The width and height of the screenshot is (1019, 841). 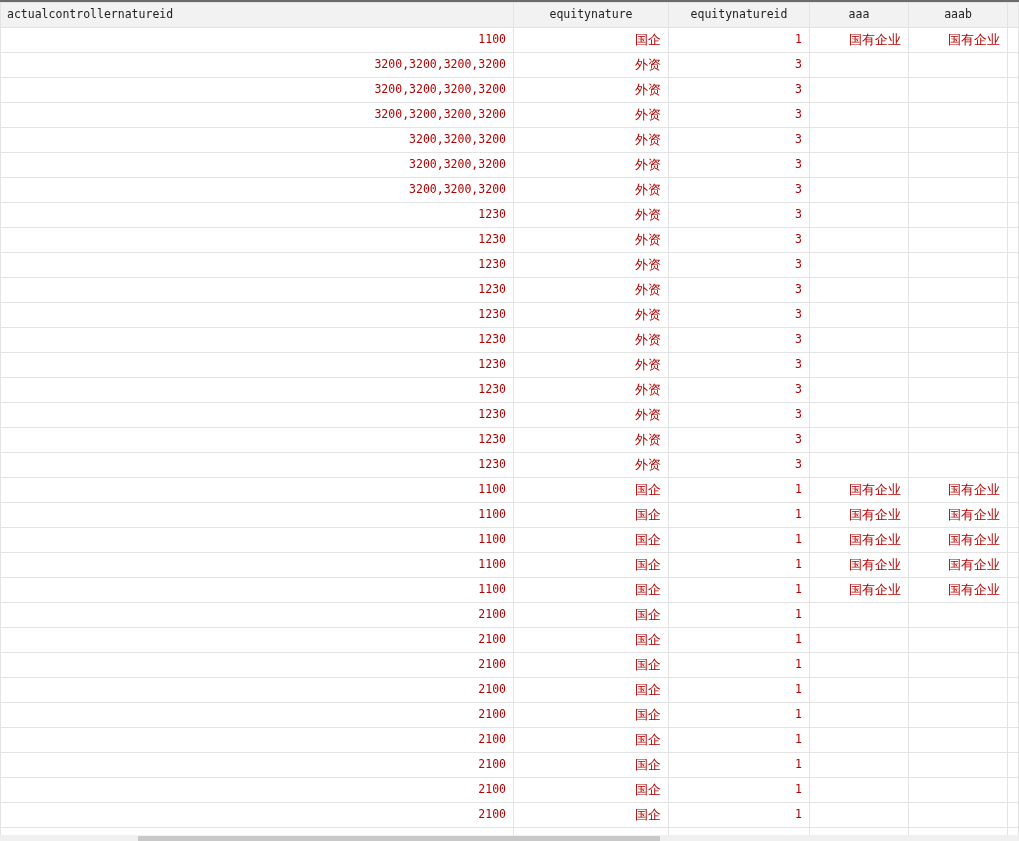 What do you see at coordinates (399, 838) in the screenshot?
I see `scrollbar-thumb` at bounding box center [399, 838].